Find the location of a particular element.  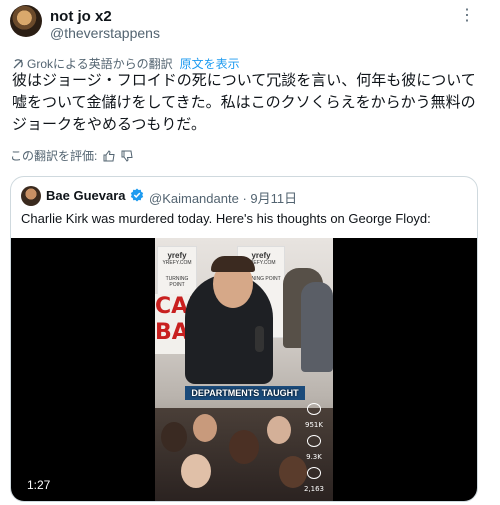

more-dots-icon: ⋮ is located at coordinates (467, 15).